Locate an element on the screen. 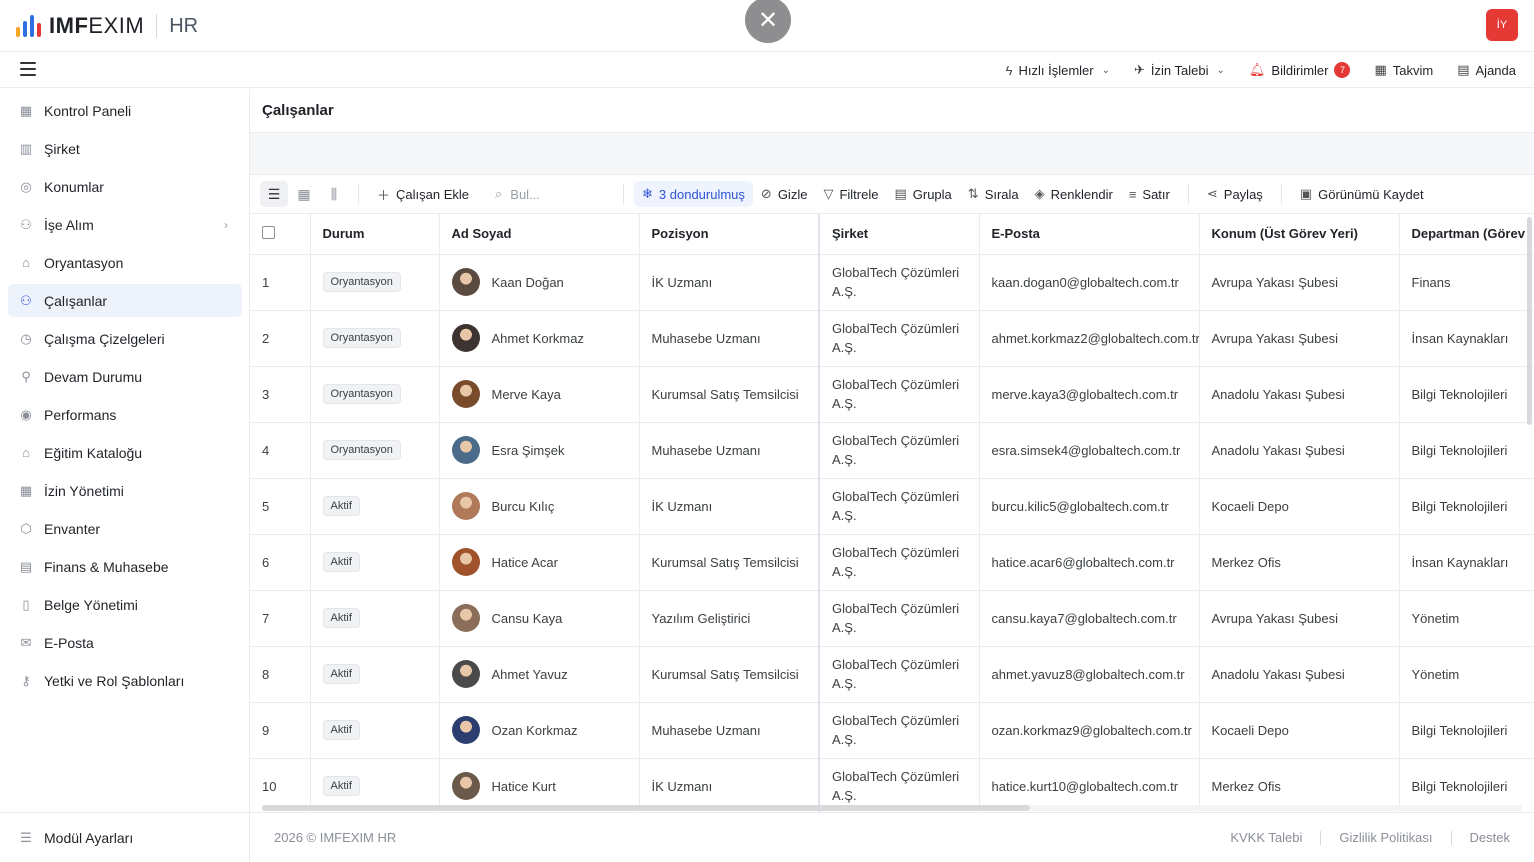  sidebar-item-onboarding: ⌂ Oryantasyon is located at coordinates (125, 262).